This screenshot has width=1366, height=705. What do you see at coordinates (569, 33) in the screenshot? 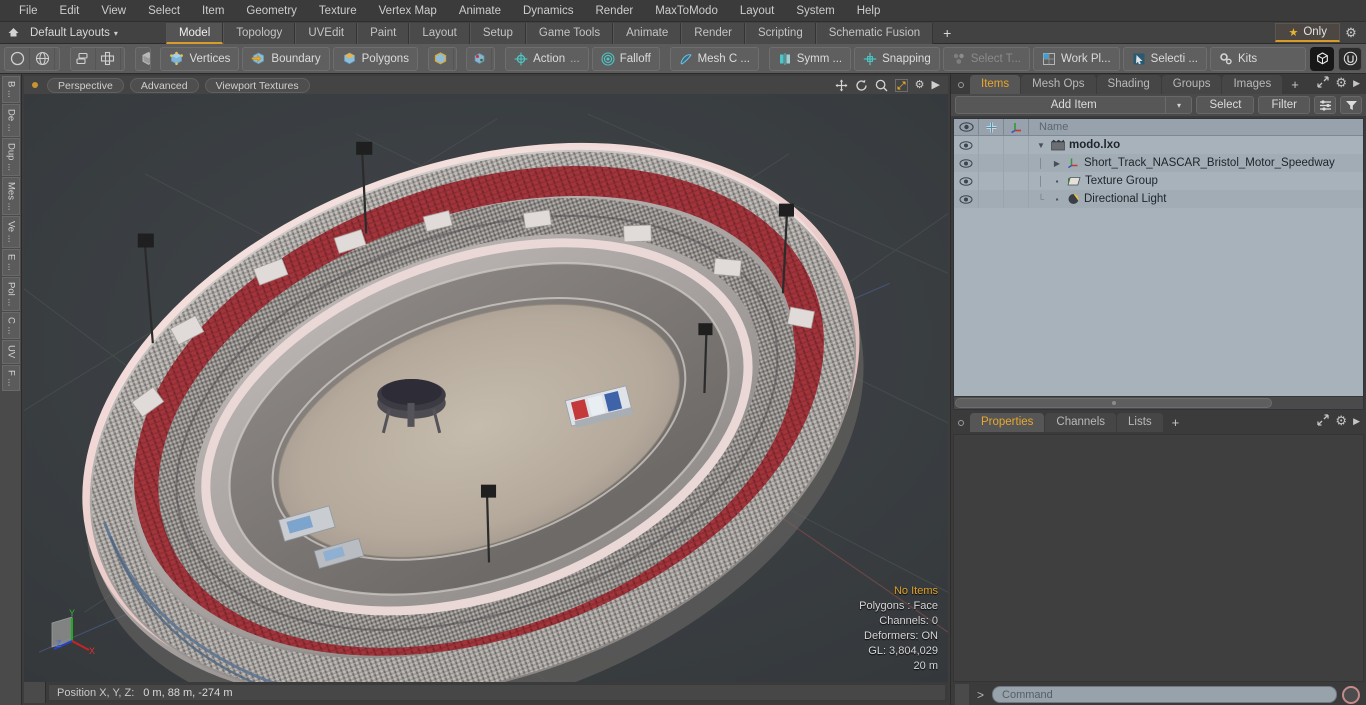
I see `tab-game-tools: Game Tools` at bounding box center [569, 33].